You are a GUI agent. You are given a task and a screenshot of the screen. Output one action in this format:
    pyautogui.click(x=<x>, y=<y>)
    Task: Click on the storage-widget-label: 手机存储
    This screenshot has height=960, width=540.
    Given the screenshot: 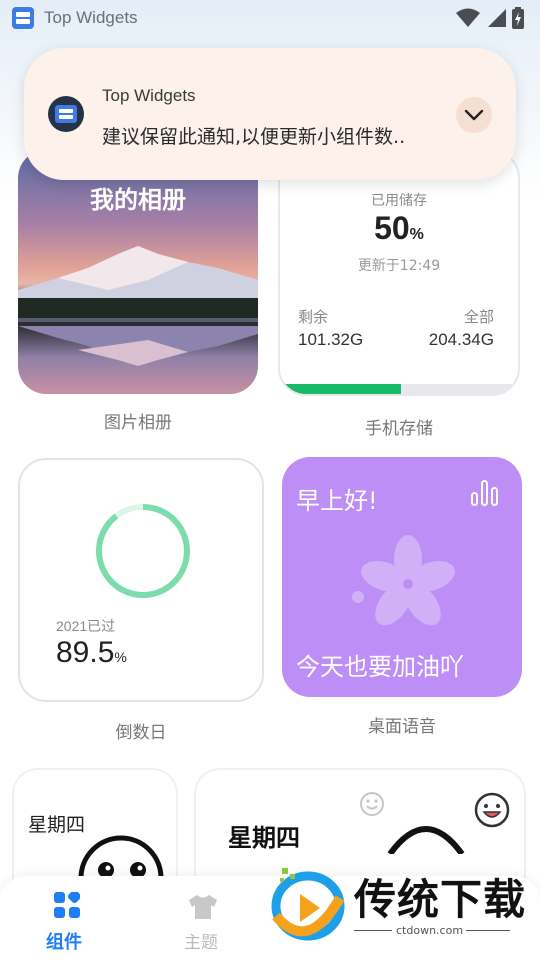 What is the action you would take?
    pyautogui.click(x=399, y=429)
    